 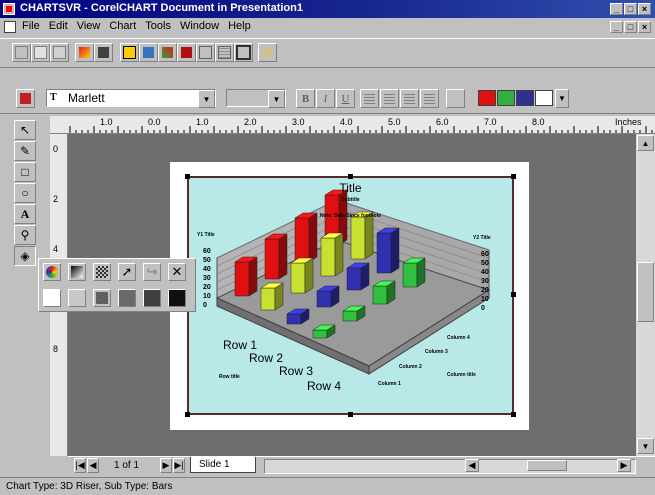 I want to click on grid-button, so click(x=224, y=52).